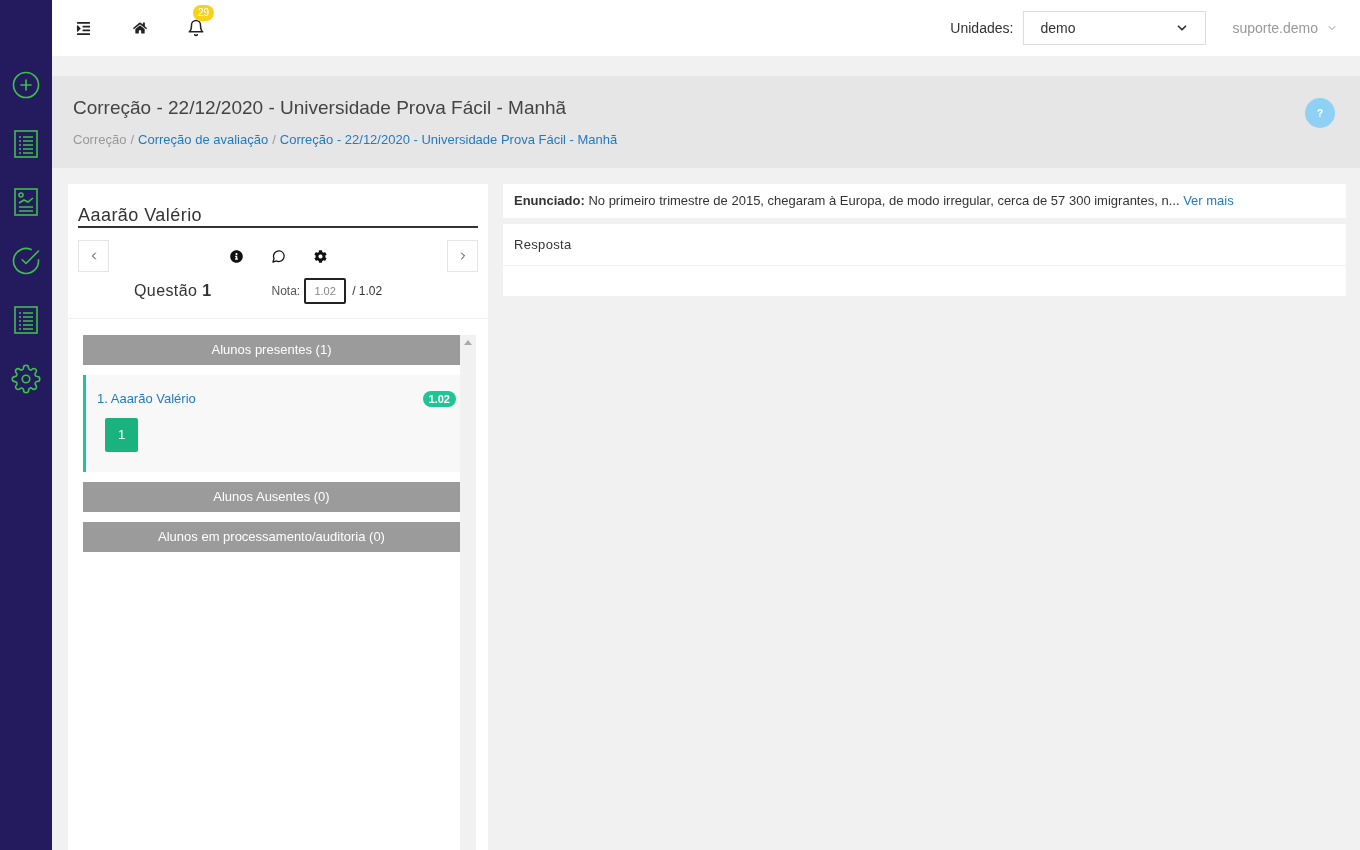 The width and height of the screenshot is (1360, 850). I want to click on answer-label: Resposta, so click(924, 244).